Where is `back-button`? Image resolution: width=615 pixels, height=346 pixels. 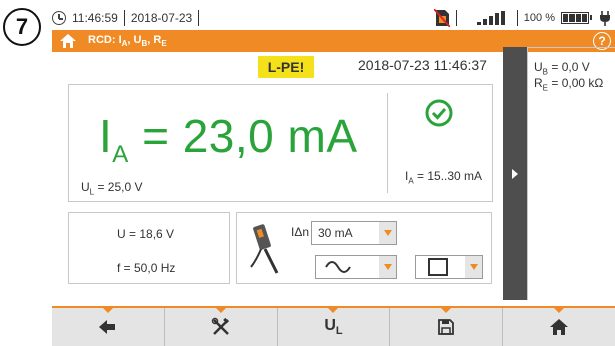 back-button is located at coordinates (108, 327).